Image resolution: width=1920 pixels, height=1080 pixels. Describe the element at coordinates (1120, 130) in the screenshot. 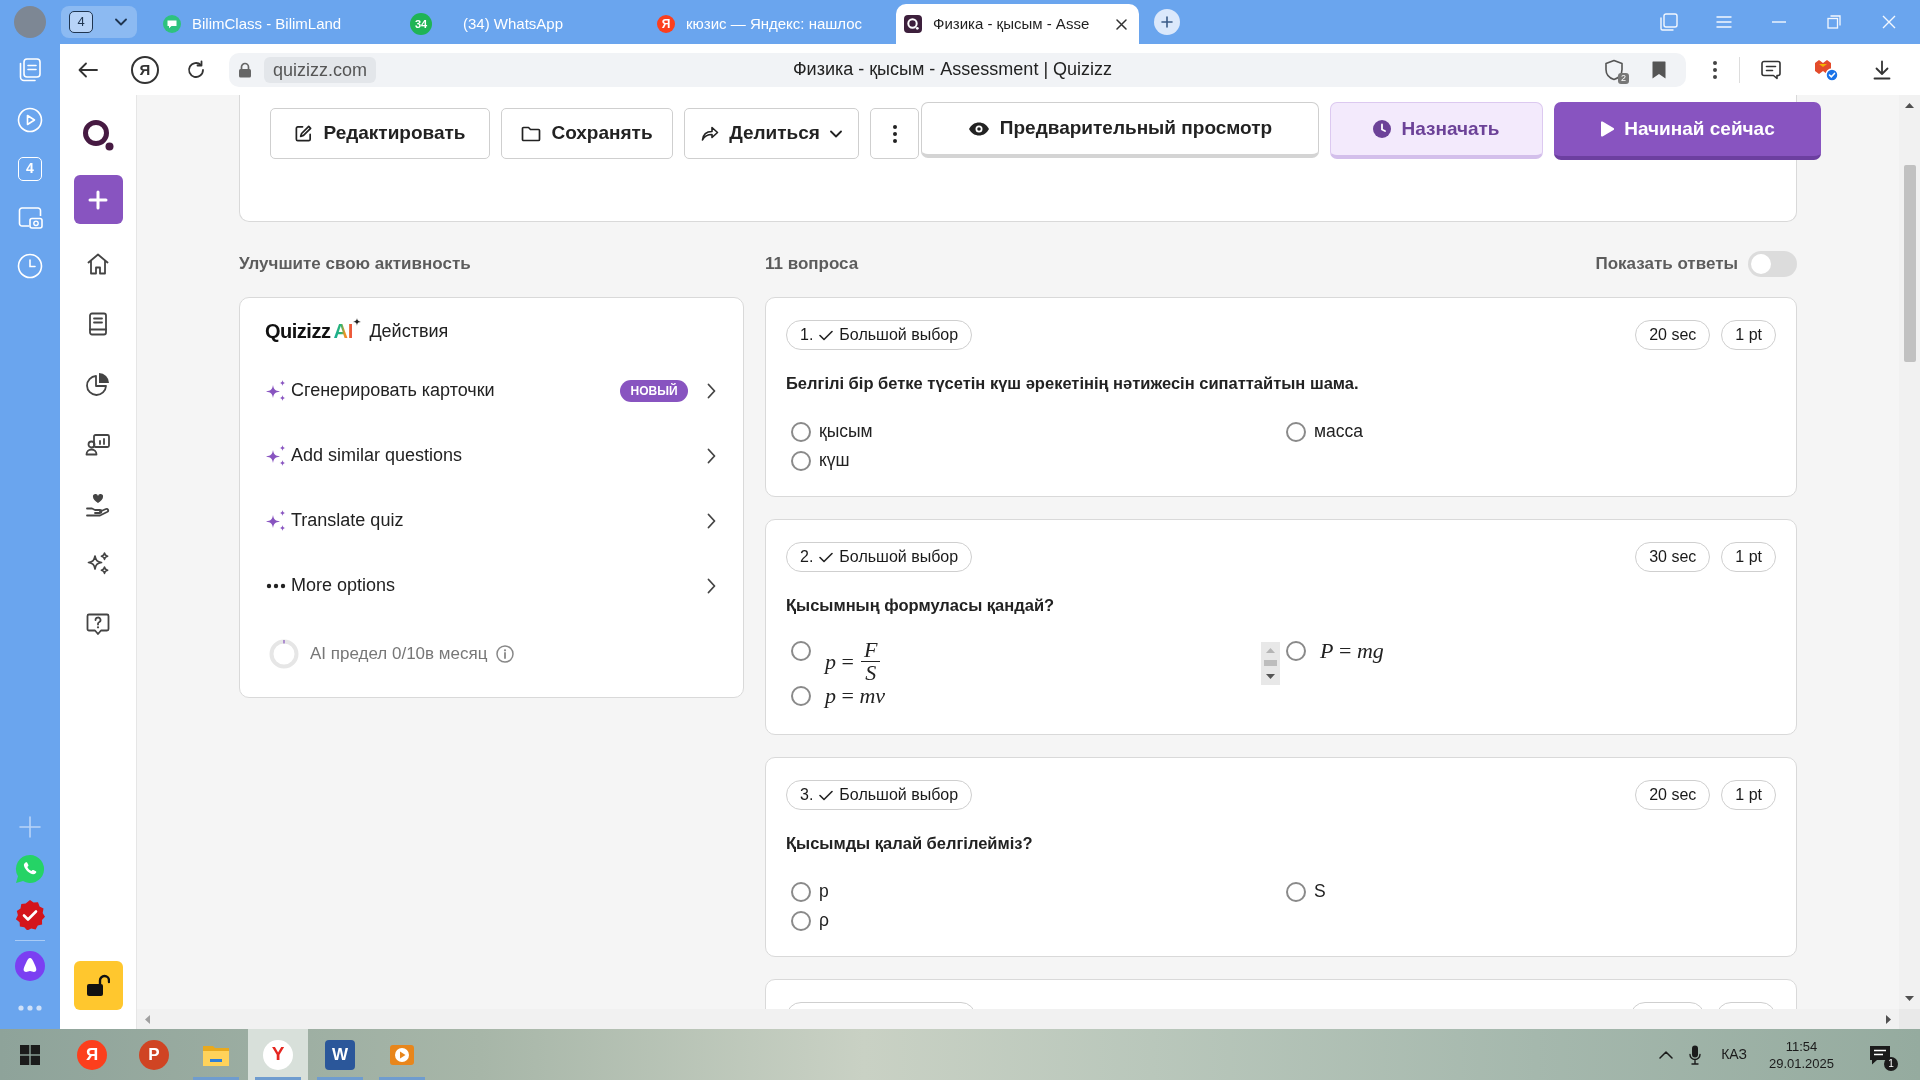

I see `preview-button: Предварительный просмотр` at that location.